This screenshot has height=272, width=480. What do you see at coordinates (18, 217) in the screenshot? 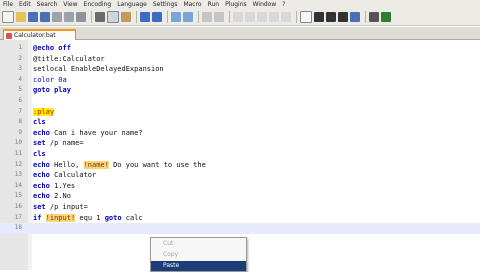
I see `line-number: 17` at bounding box center [18, 217].